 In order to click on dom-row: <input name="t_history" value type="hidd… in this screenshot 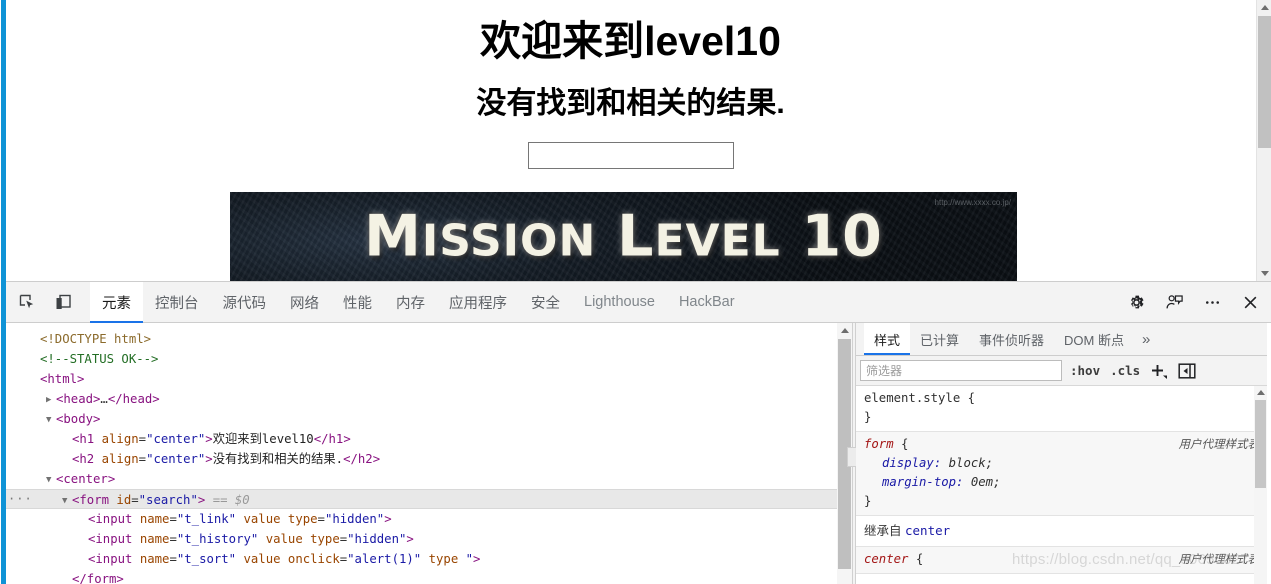, I will do `click(429, 539)`.